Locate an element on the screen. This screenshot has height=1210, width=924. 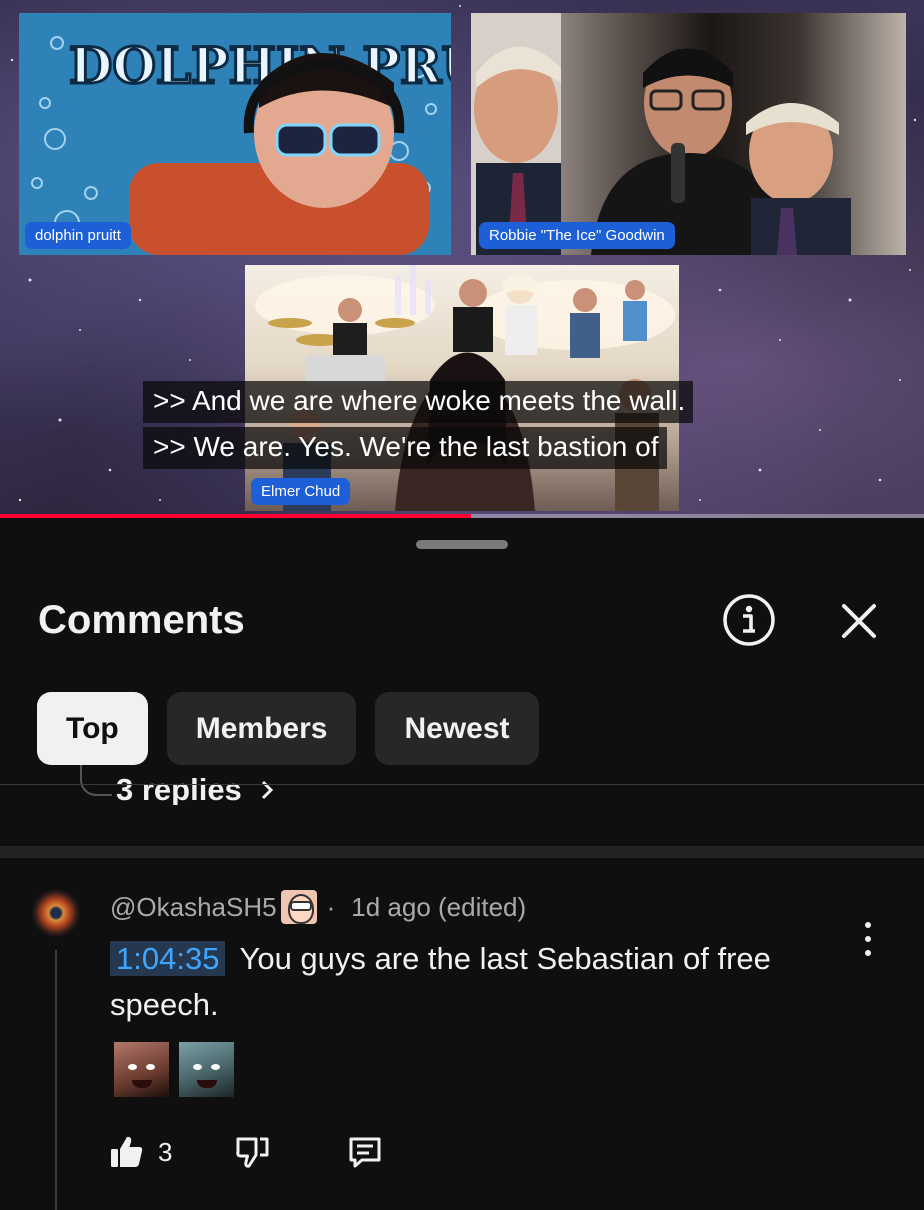
close-button is located at coordinates (859, 621).